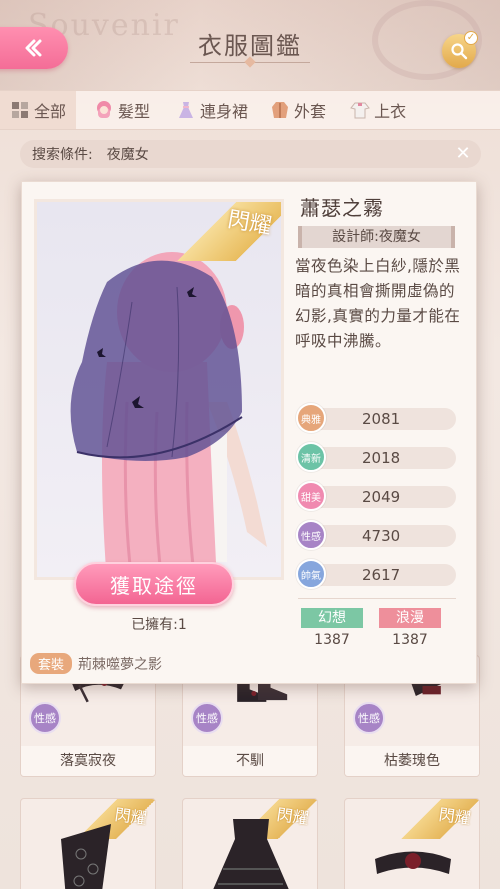 This screenshot has height=889, width=500. I want to click on stat-value: 2018, so click(381, 458).